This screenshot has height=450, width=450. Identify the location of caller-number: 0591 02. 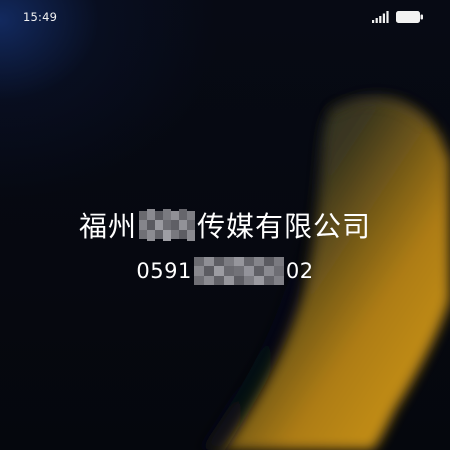
(224, 271).